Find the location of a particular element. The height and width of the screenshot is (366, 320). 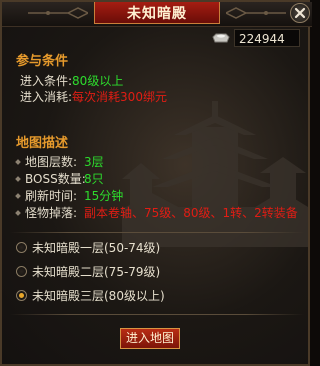

close-button is located at coordinates (300, 13).